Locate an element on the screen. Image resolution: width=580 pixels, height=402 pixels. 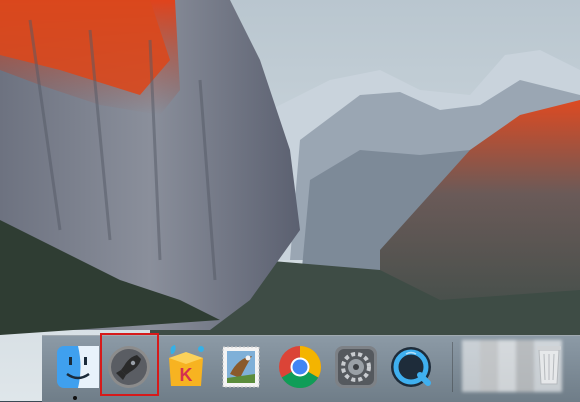
finder-icon is located at coordinates (78, 367).